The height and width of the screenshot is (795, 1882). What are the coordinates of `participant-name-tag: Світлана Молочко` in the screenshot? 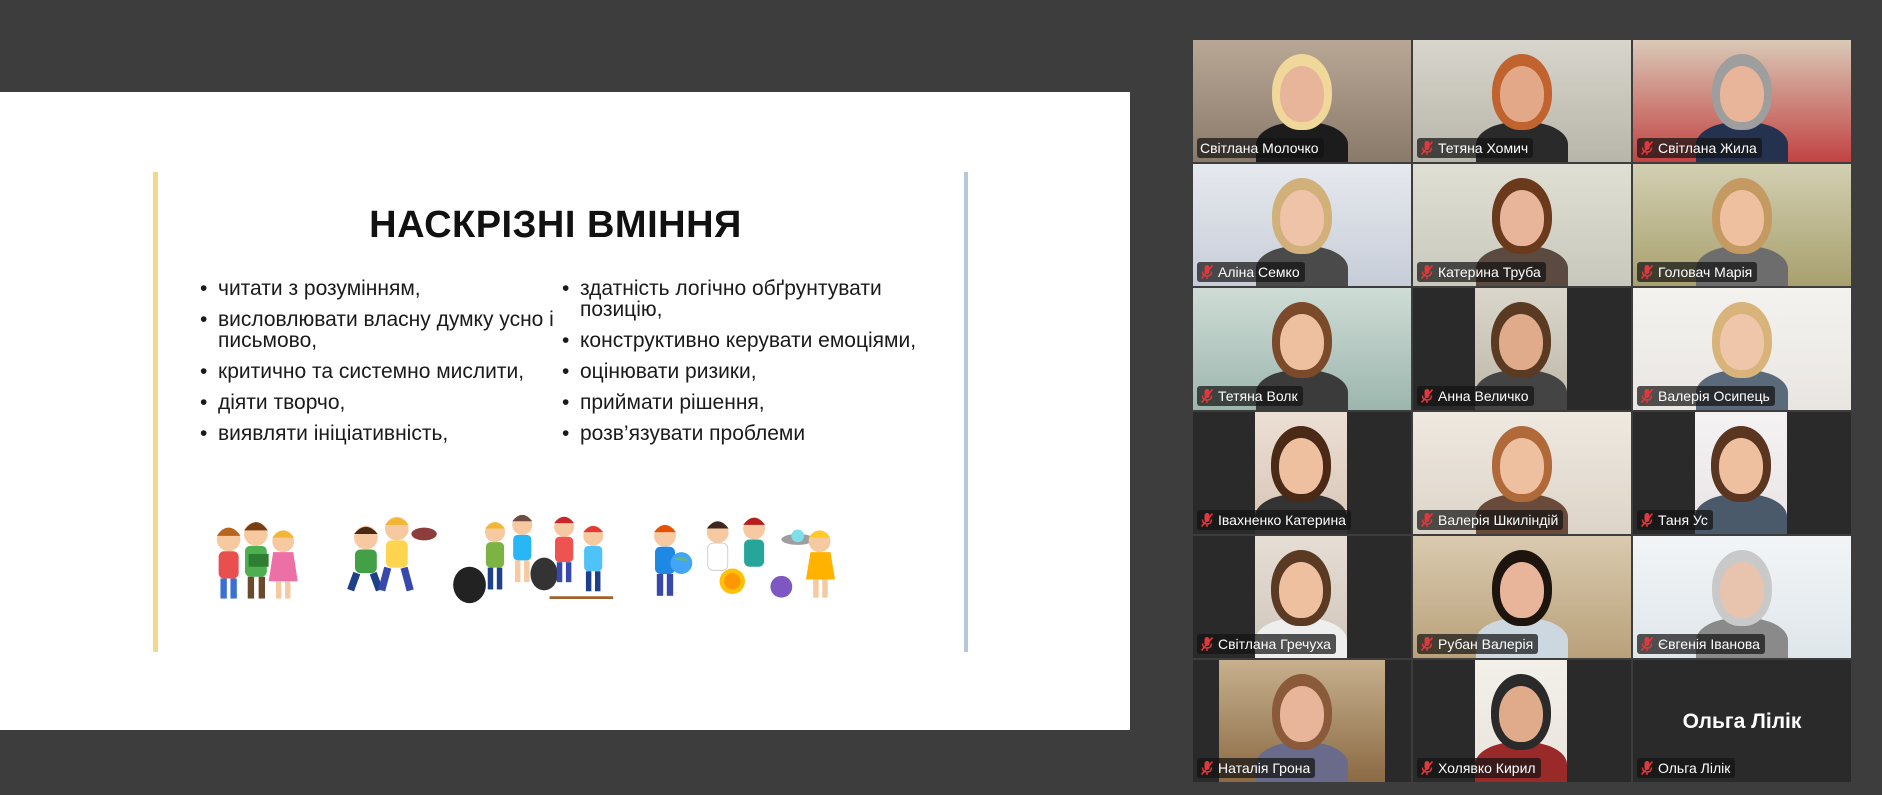 It's located at (1260, 148).